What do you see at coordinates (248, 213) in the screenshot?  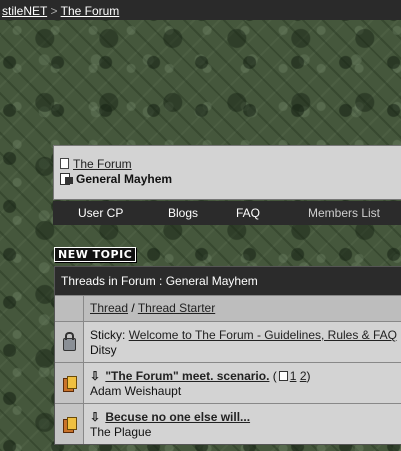 I see `nav-faq: FAQ` at bounding box center [248, 213].